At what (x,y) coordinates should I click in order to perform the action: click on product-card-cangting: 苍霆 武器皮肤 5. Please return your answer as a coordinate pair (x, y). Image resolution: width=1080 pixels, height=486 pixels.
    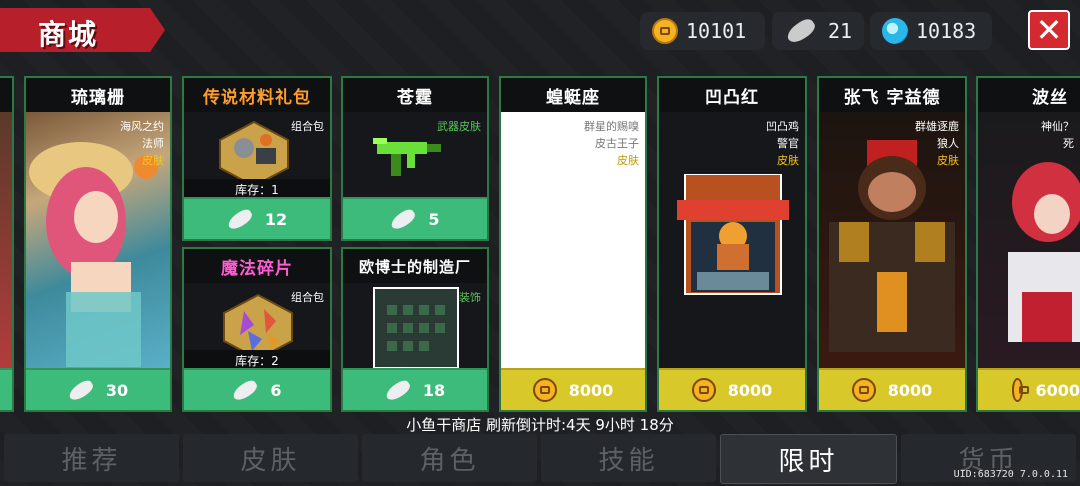
    Looking at the image, I should click on (415, 158).